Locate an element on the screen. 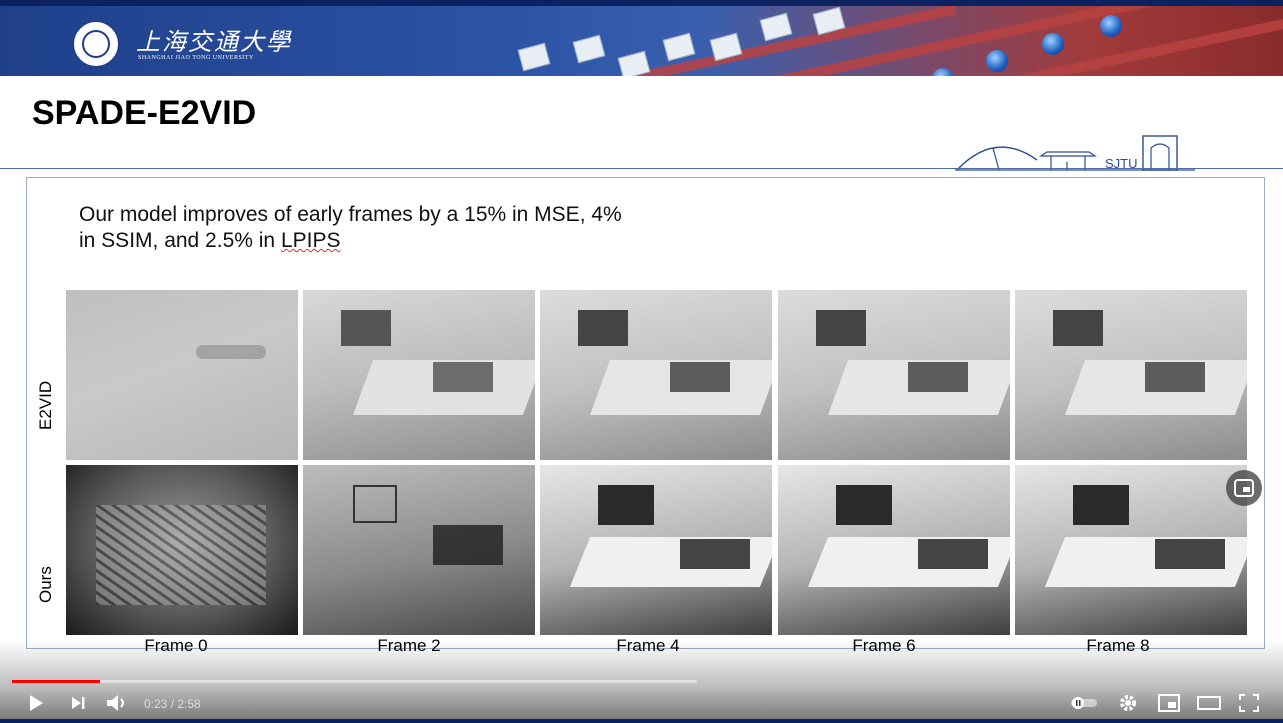 The height and width of the screenshot is (723, 1283). autoplay-toggle is located at coordinates (1084, 703).